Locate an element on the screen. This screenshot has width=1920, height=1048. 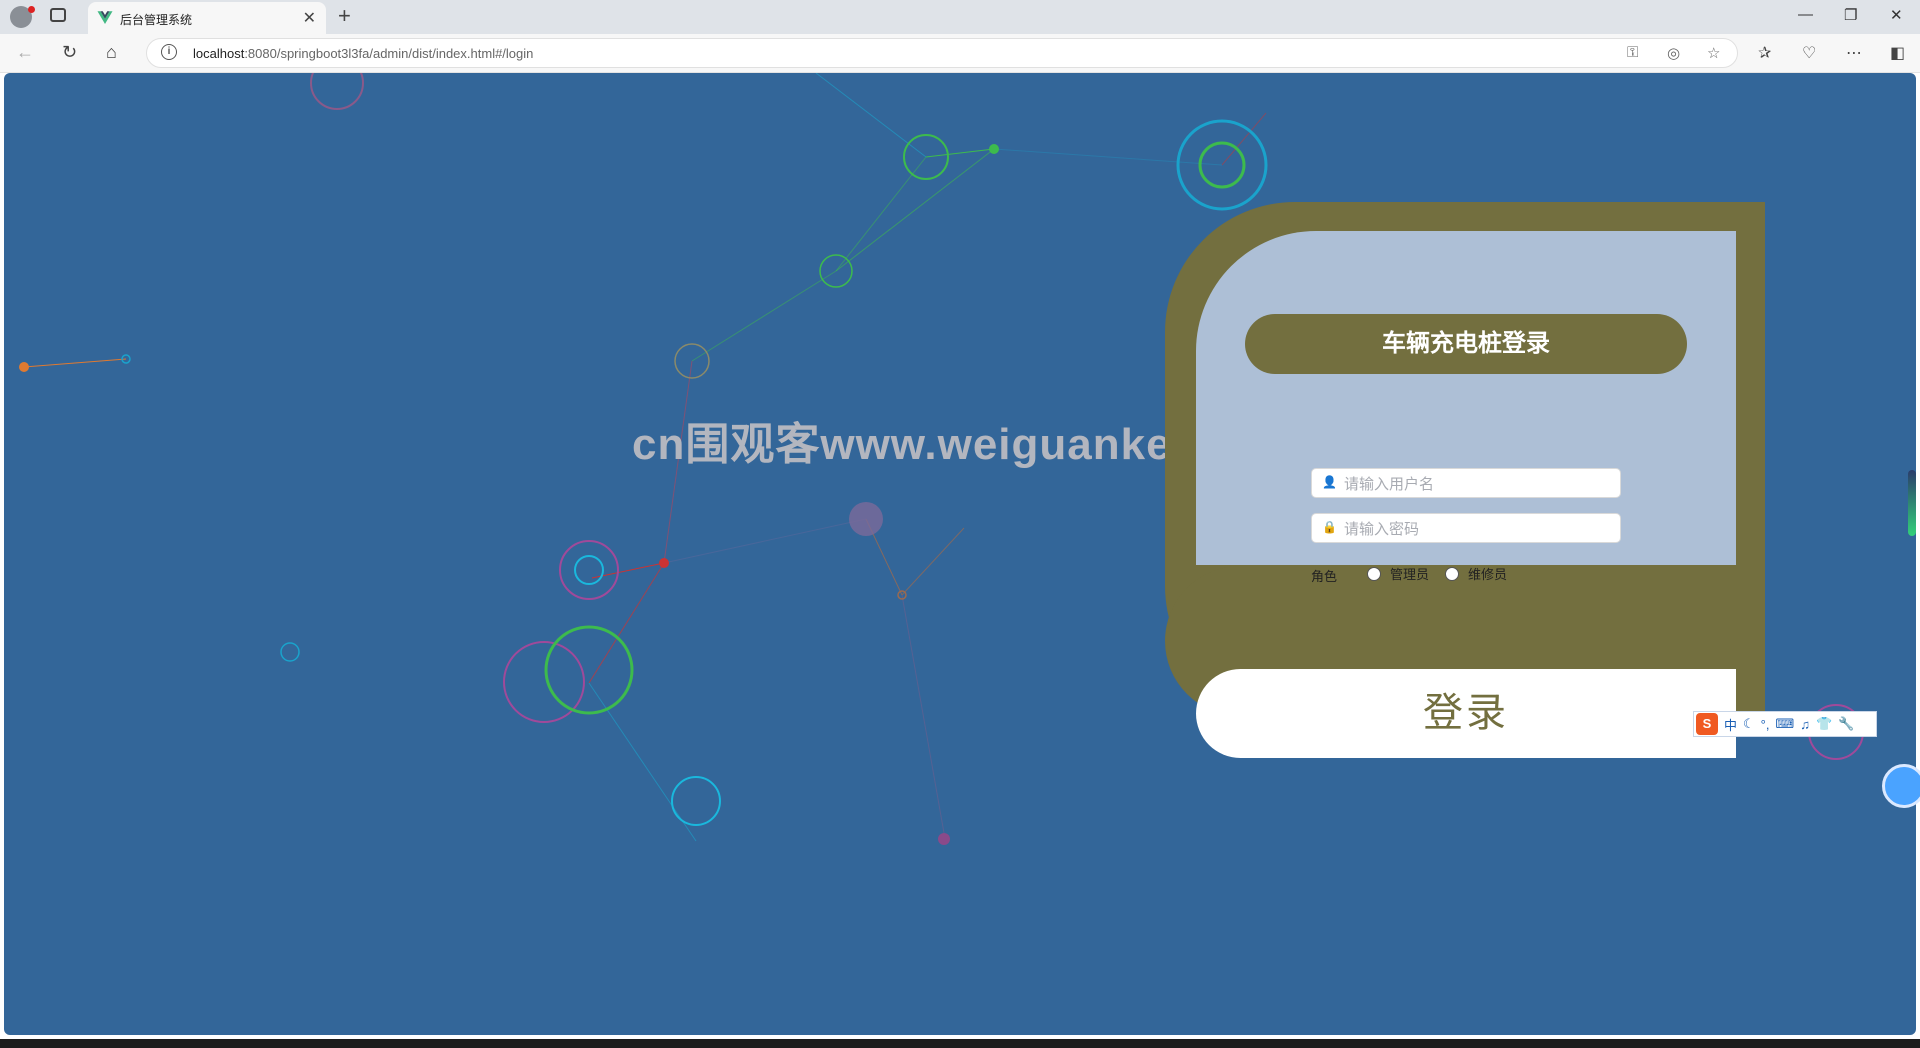
keyboard-icon: ⌨ is located at coordinates (1784, 724).